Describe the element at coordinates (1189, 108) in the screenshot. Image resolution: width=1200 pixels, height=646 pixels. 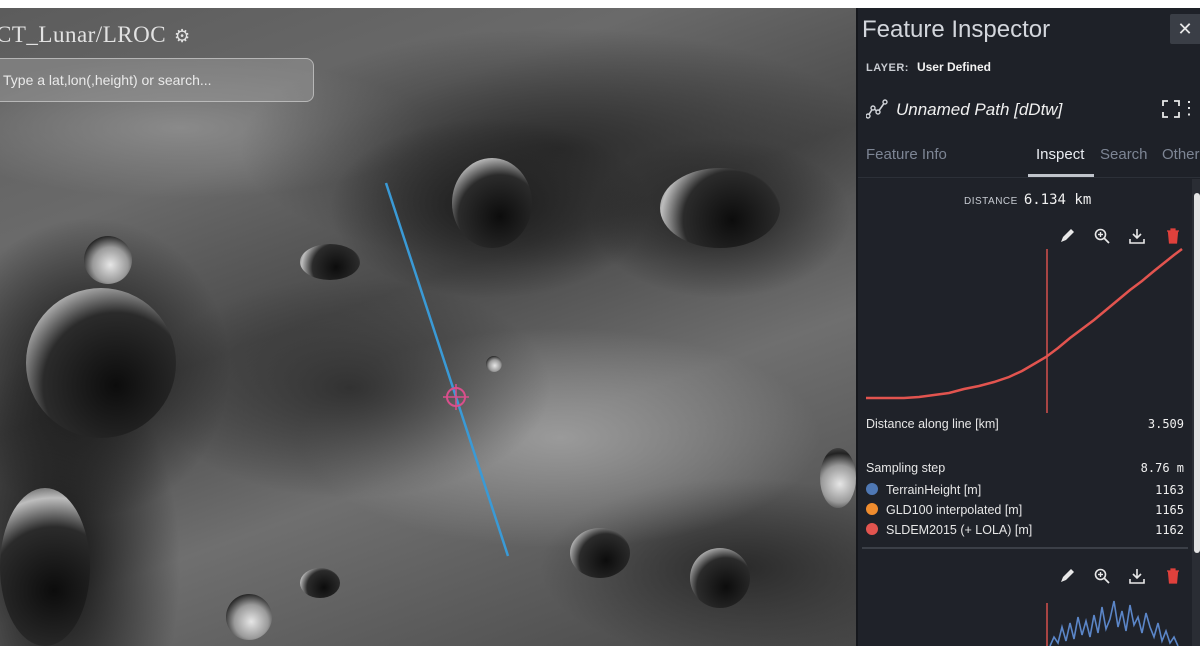
I see `more-options-icon: ⋮` at that location.